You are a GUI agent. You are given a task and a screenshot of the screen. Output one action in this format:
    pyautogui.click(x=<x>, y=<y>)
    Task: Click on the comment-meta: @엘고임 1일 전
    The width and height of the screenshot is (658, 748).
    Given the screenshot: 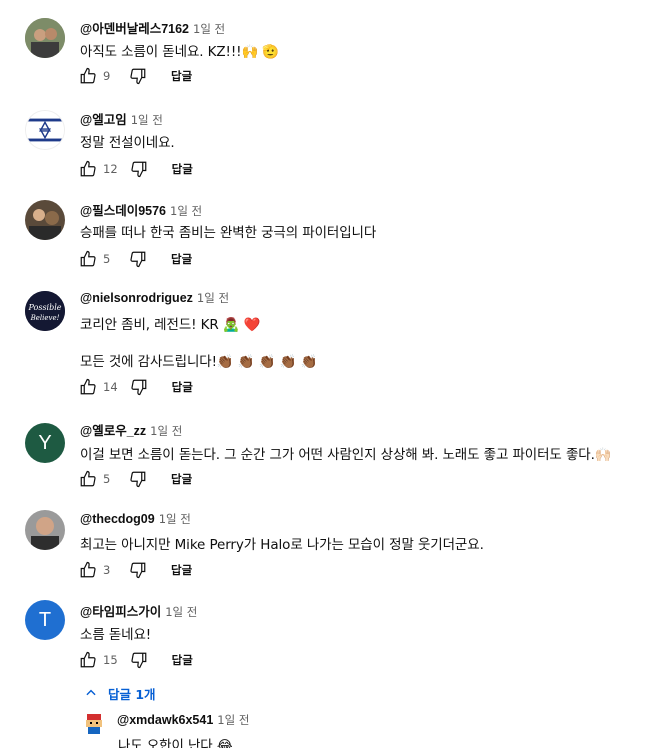 What is the action you would take?
    pyautogui.click(x=121, y=118)
    